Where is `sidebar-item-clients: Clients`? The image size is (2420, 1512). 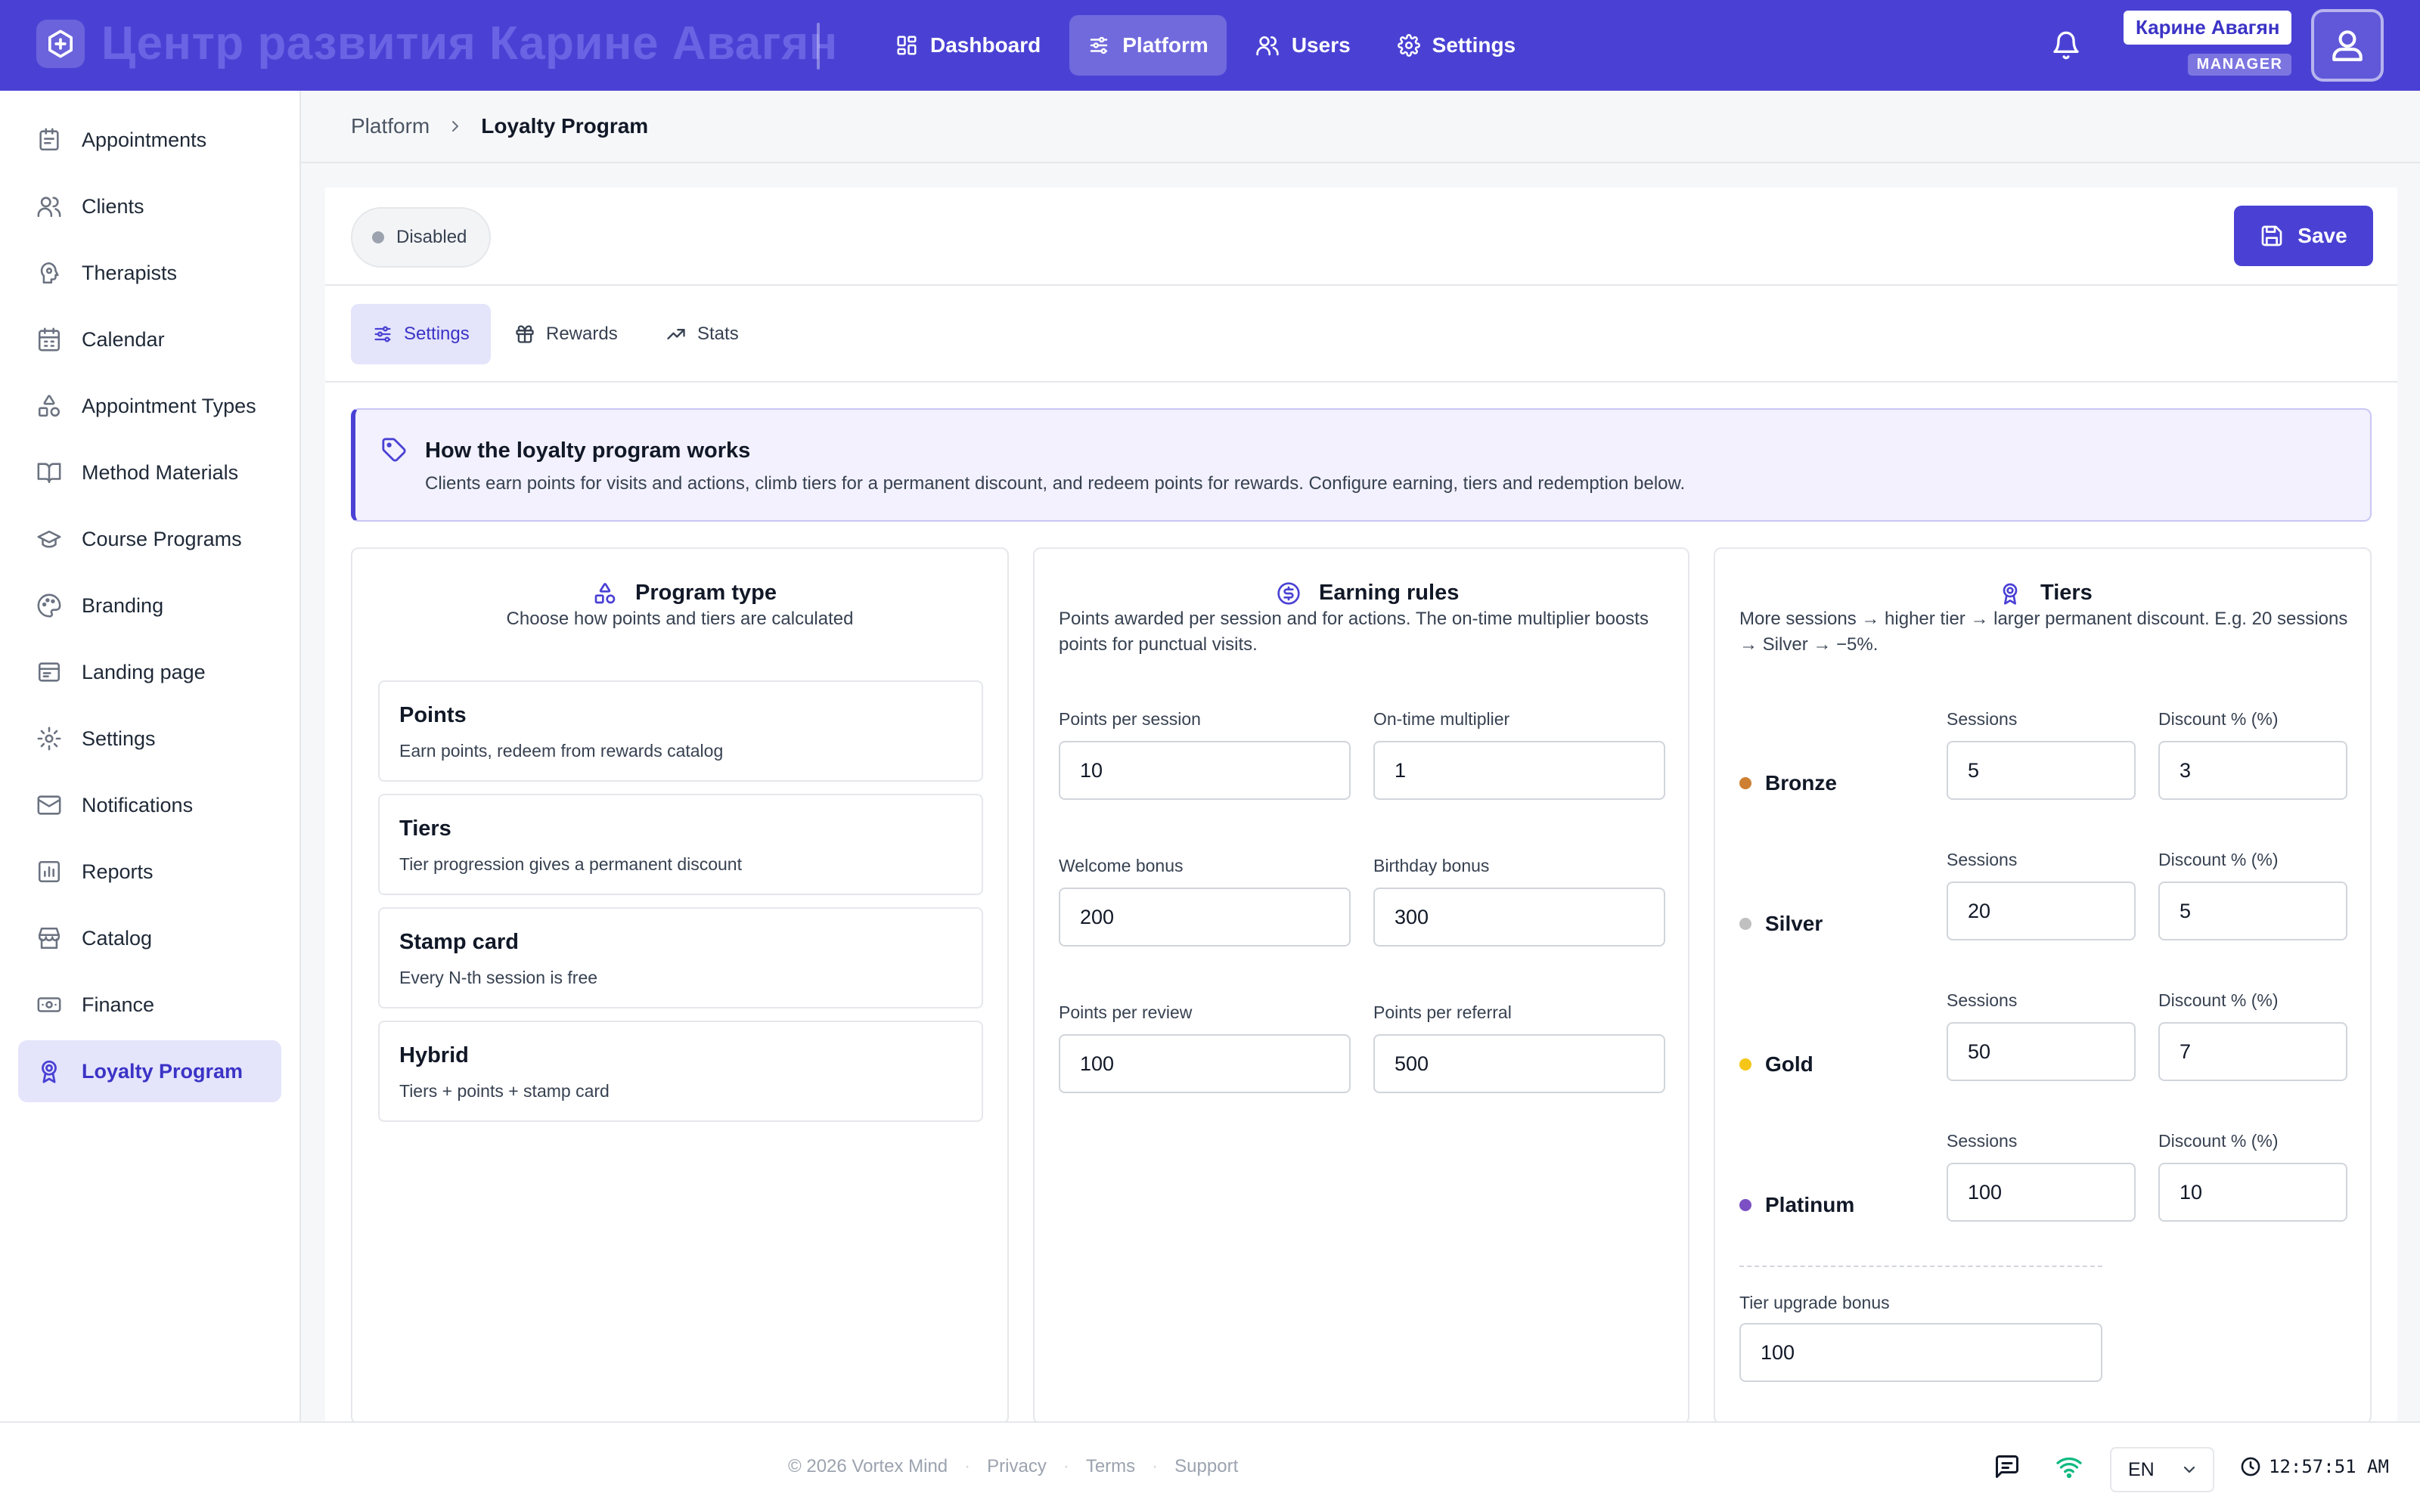
sidebar-item-clients: Clients is located at coordinates (149, 206).